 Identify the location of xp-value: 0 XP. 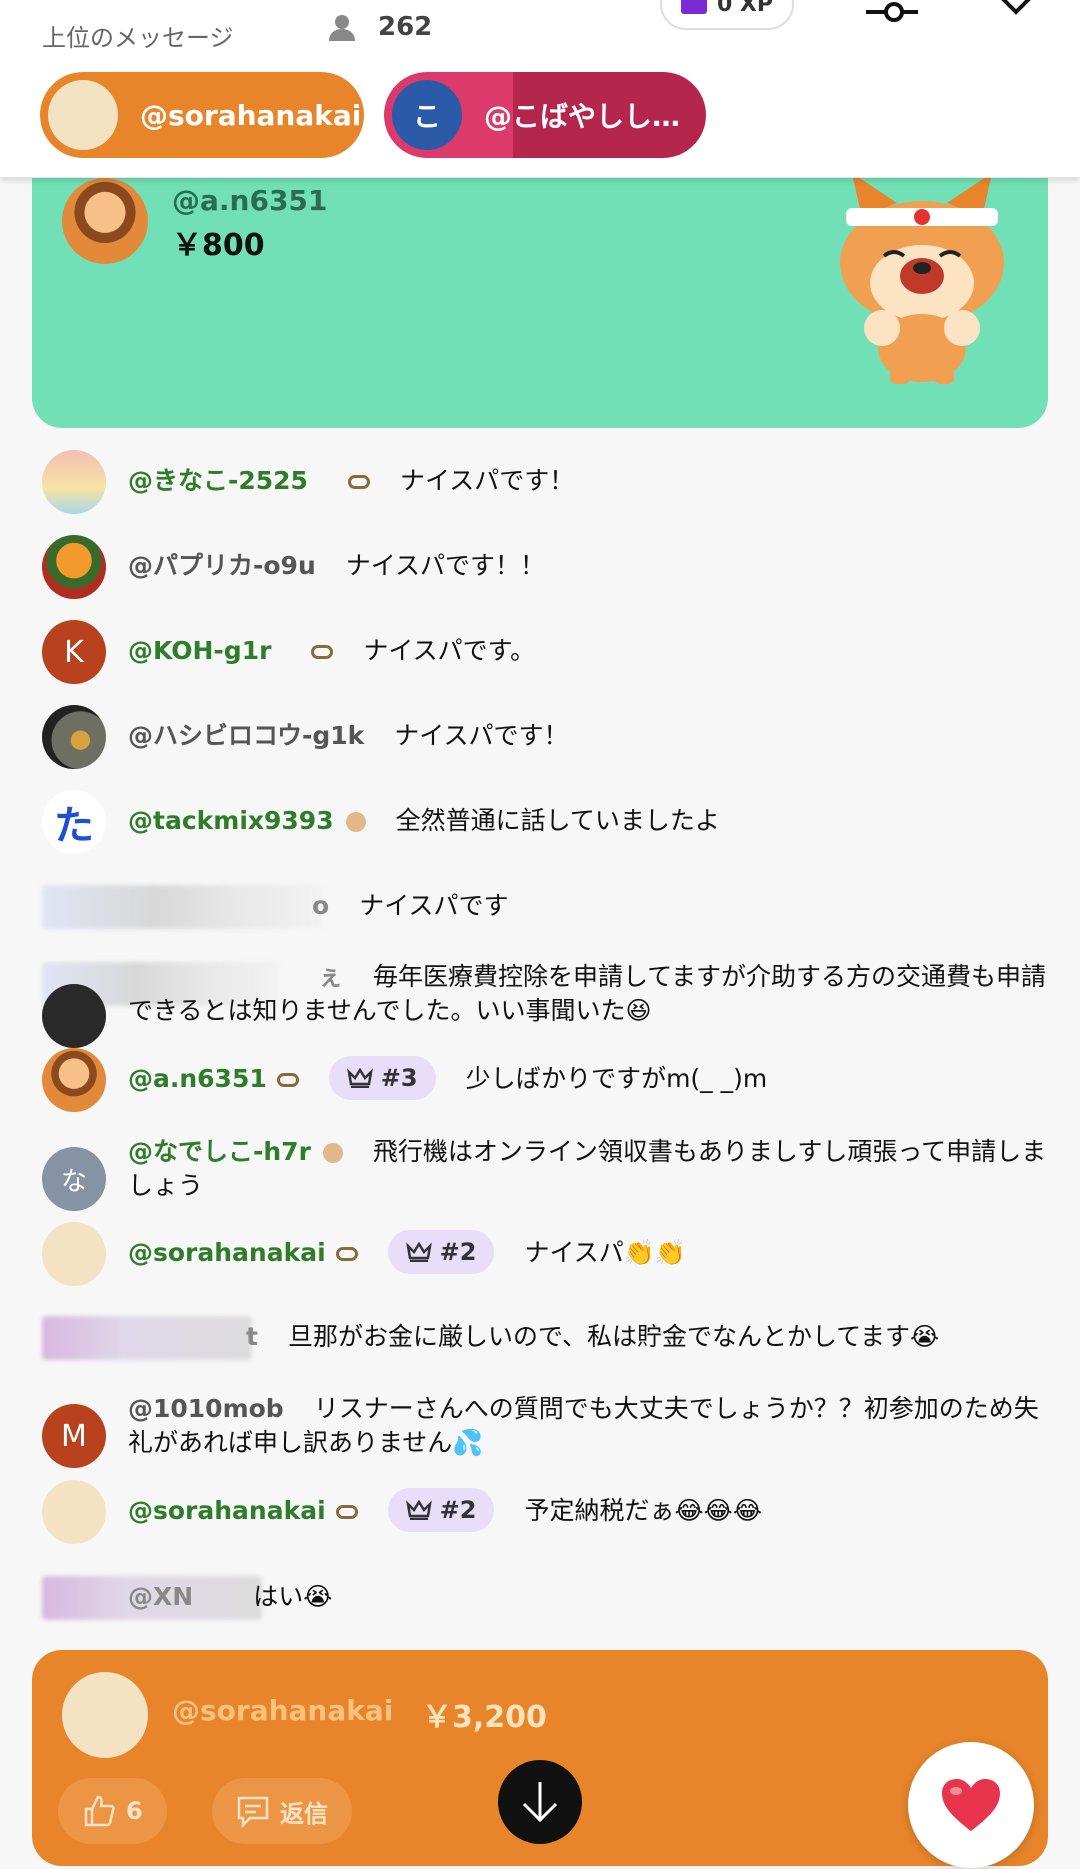
(745, 8).